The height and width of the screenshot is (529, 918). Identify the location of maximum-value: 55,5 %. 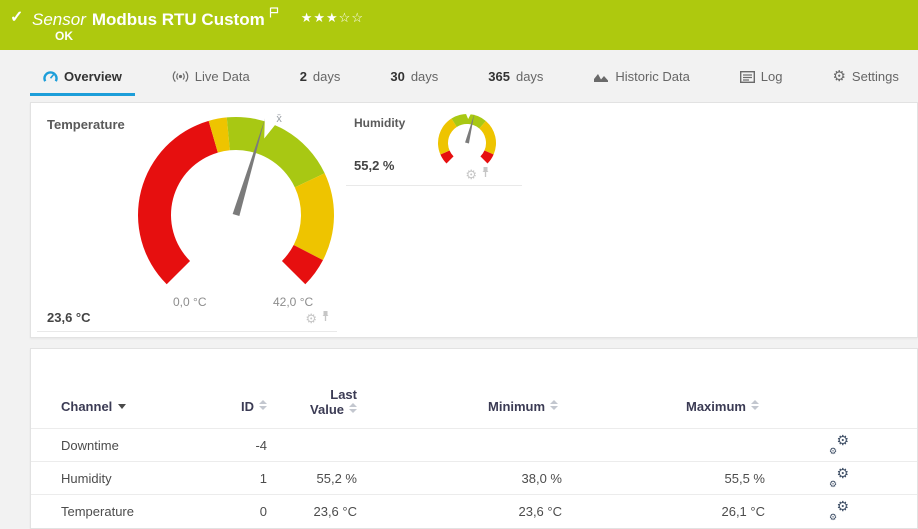
(744, 478).